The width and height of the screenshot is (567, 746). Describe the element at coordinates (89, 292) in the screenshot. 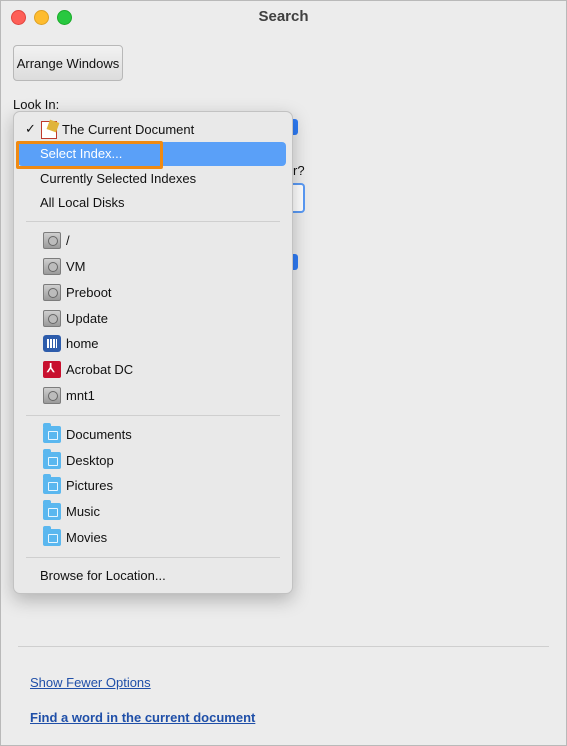

I see `menu-item-label: Preboot` at that location.